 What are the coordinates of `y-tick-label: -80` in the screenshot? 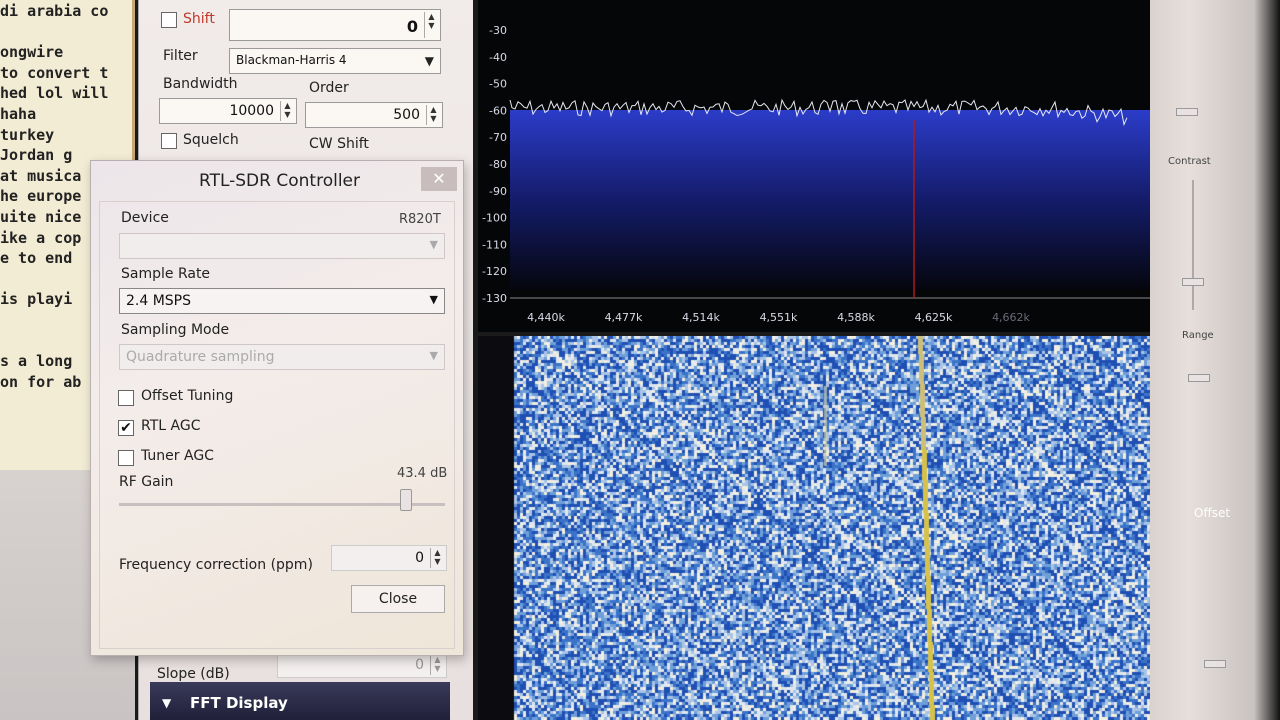 It's located at (498, 164).